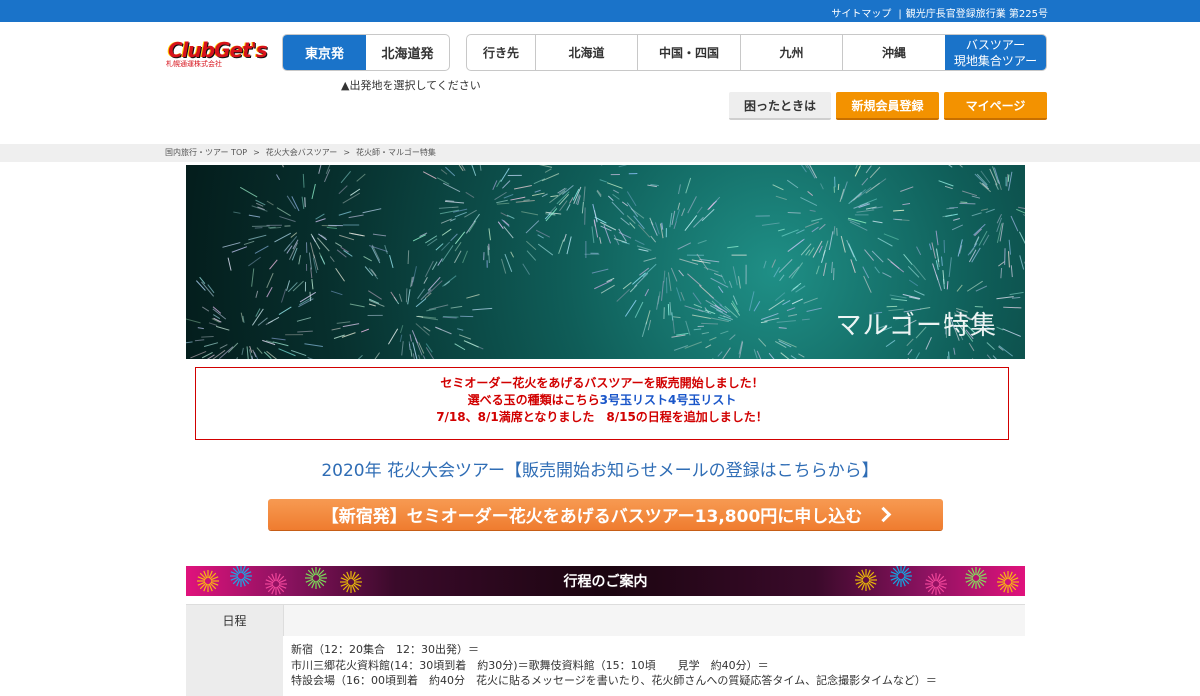  I want to click on breadcrumb: 国内旅行・ツアー TOP > 花火大会バスツアー > 花火師・マルゴー特集, so click(300, 152).